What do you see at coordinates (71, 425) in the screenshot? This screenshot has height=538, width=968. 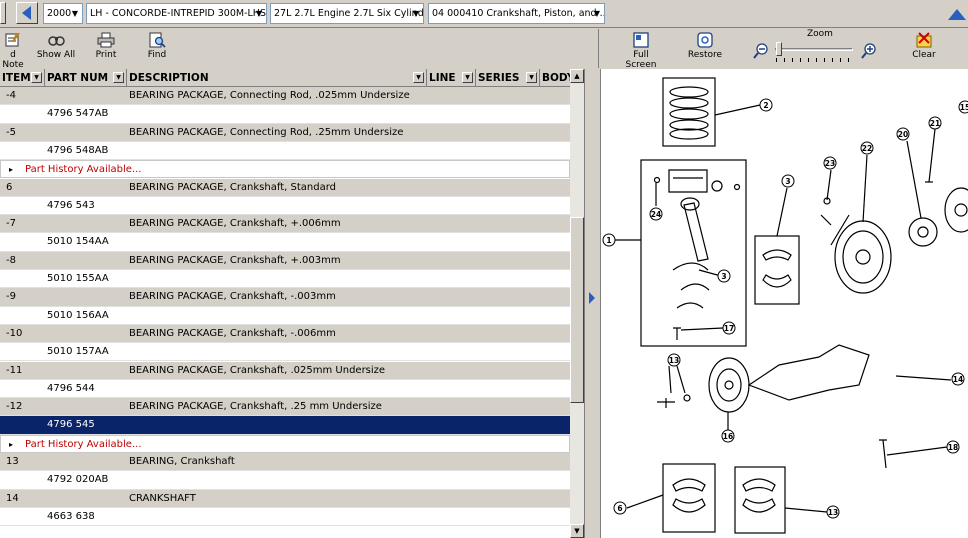 I see `part-number-cell: 4796 545` at bounding box center [71, 425].